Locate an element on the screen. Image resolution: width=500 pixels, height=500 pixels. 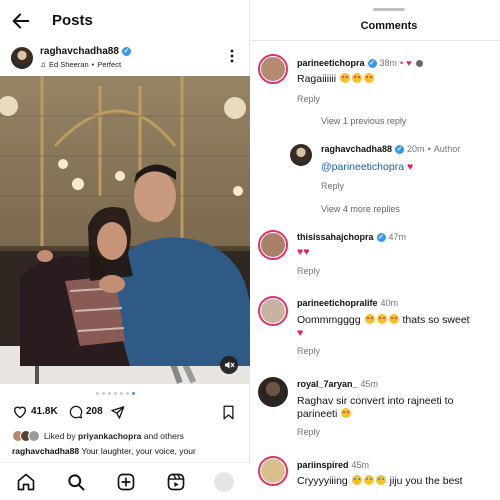
liked-by-user: priyankachopra is located at coordinates (109, 436).